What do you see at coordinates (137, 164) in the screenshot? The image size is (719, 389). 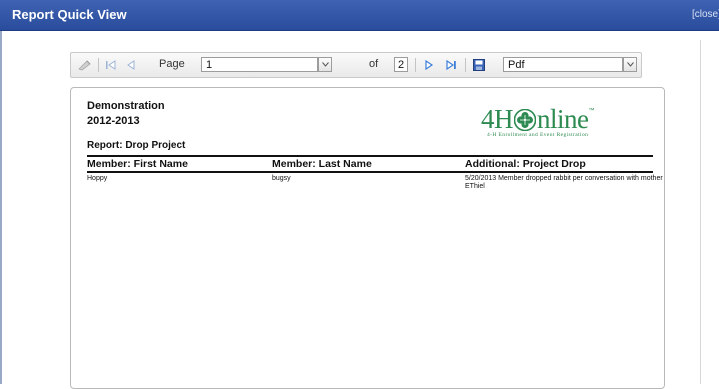 I see `col-header-first-name: Member: First Name` at bounding box center [137, 164].